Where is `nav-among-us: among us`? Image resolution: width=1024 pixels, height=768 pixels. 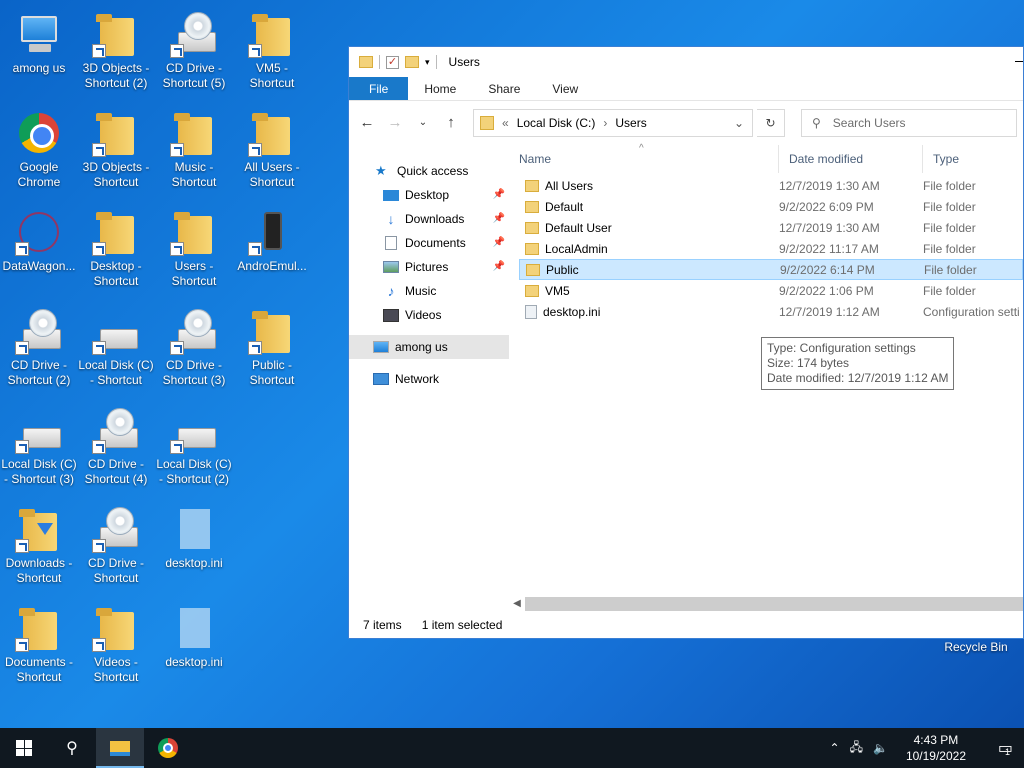 nav-among-us: among us is located at coordinates (429, 347).